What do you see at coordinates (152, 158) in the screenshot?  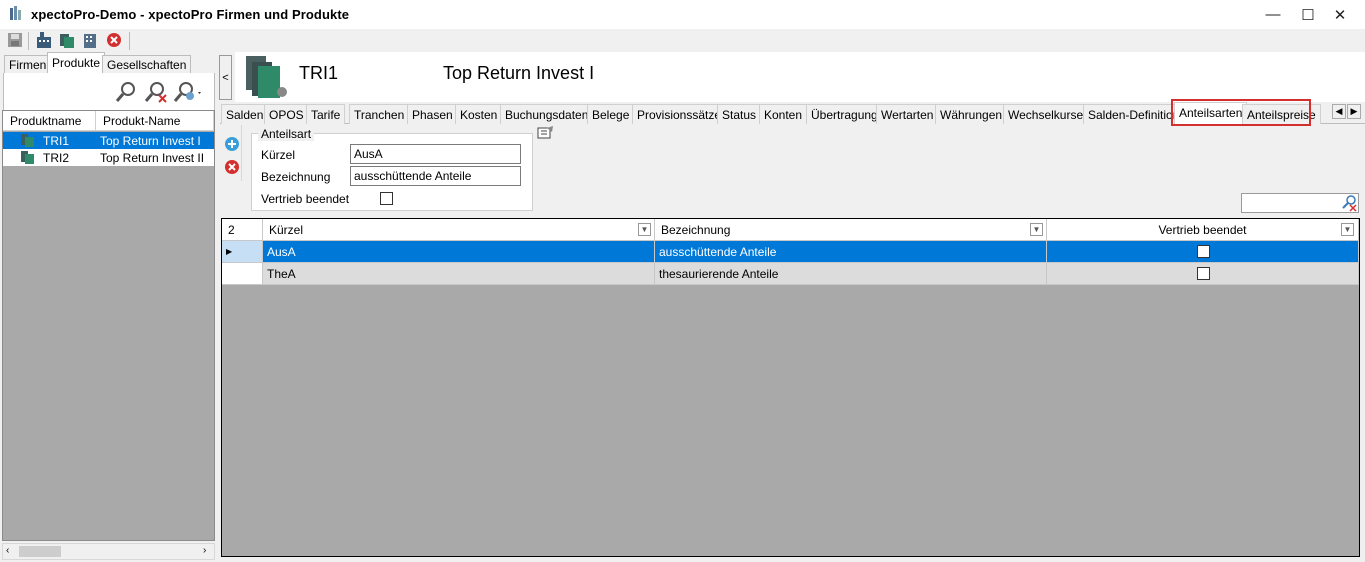 I see `tree-row-label: Top Return Invest II` at bounding box center [152, 158].